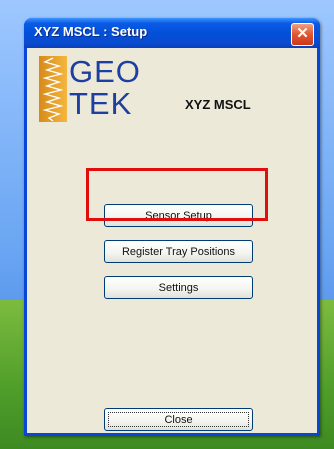 The width and height of the screenshot is (334, 449). I want to click on geotek-logo: GEO TEK, so click(90, 88).